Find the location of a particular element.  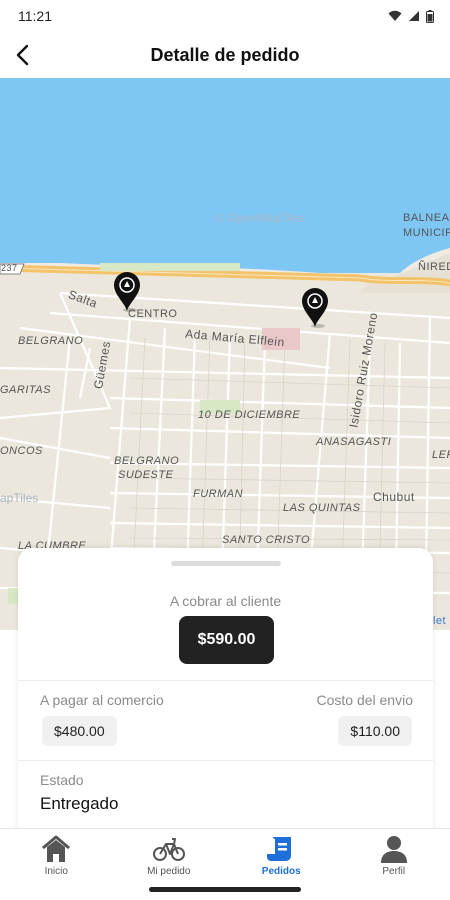

map-label-let: let is located at coordinates (440, 621).